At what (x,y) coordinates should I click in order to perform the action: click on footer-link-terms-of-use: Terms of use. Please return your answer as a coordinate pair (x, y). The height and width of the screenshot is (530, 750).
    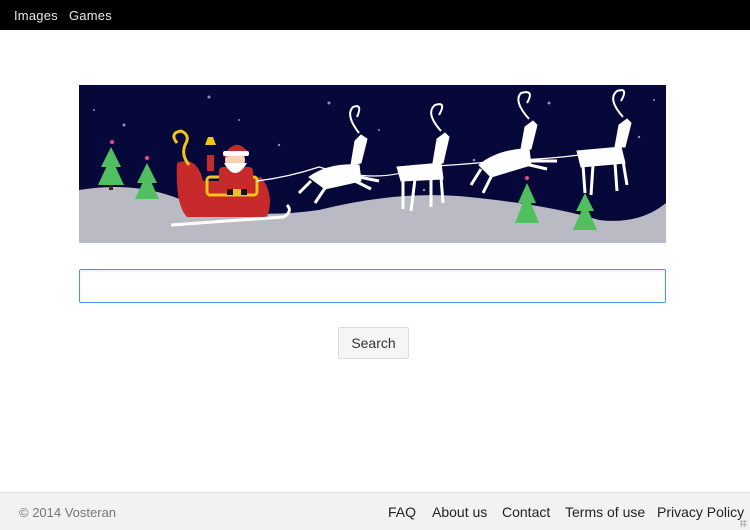
    Looking at the image, I should click on (605, 512).